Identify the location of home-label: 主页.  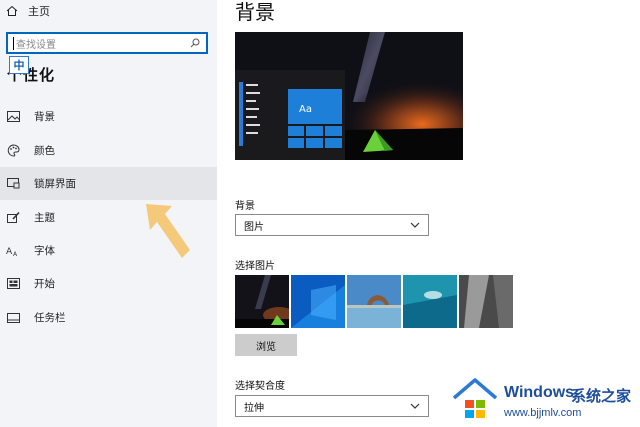
(39, 11).